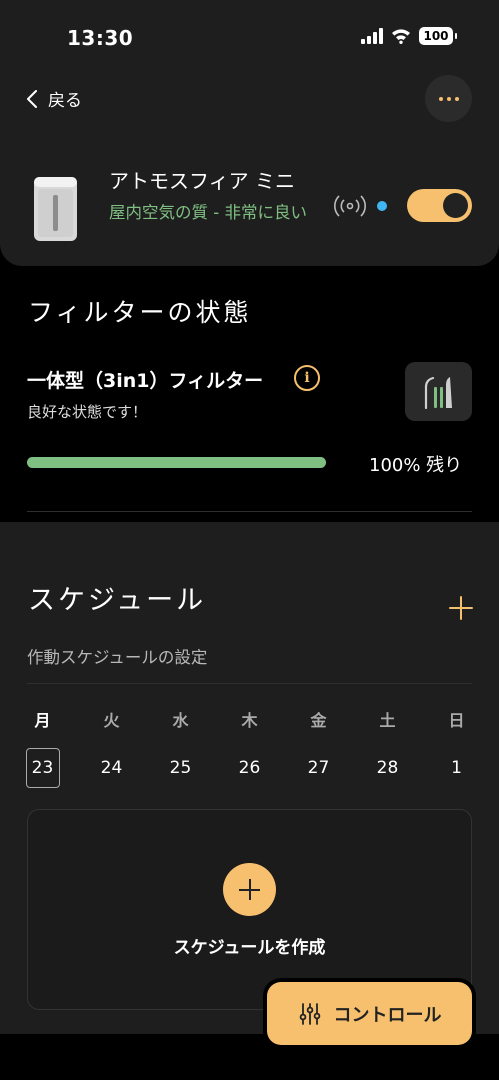 Image resolution: width=499 pixels, height=1080 pixels. I want to click on filter-details-button, so click(438, 391).